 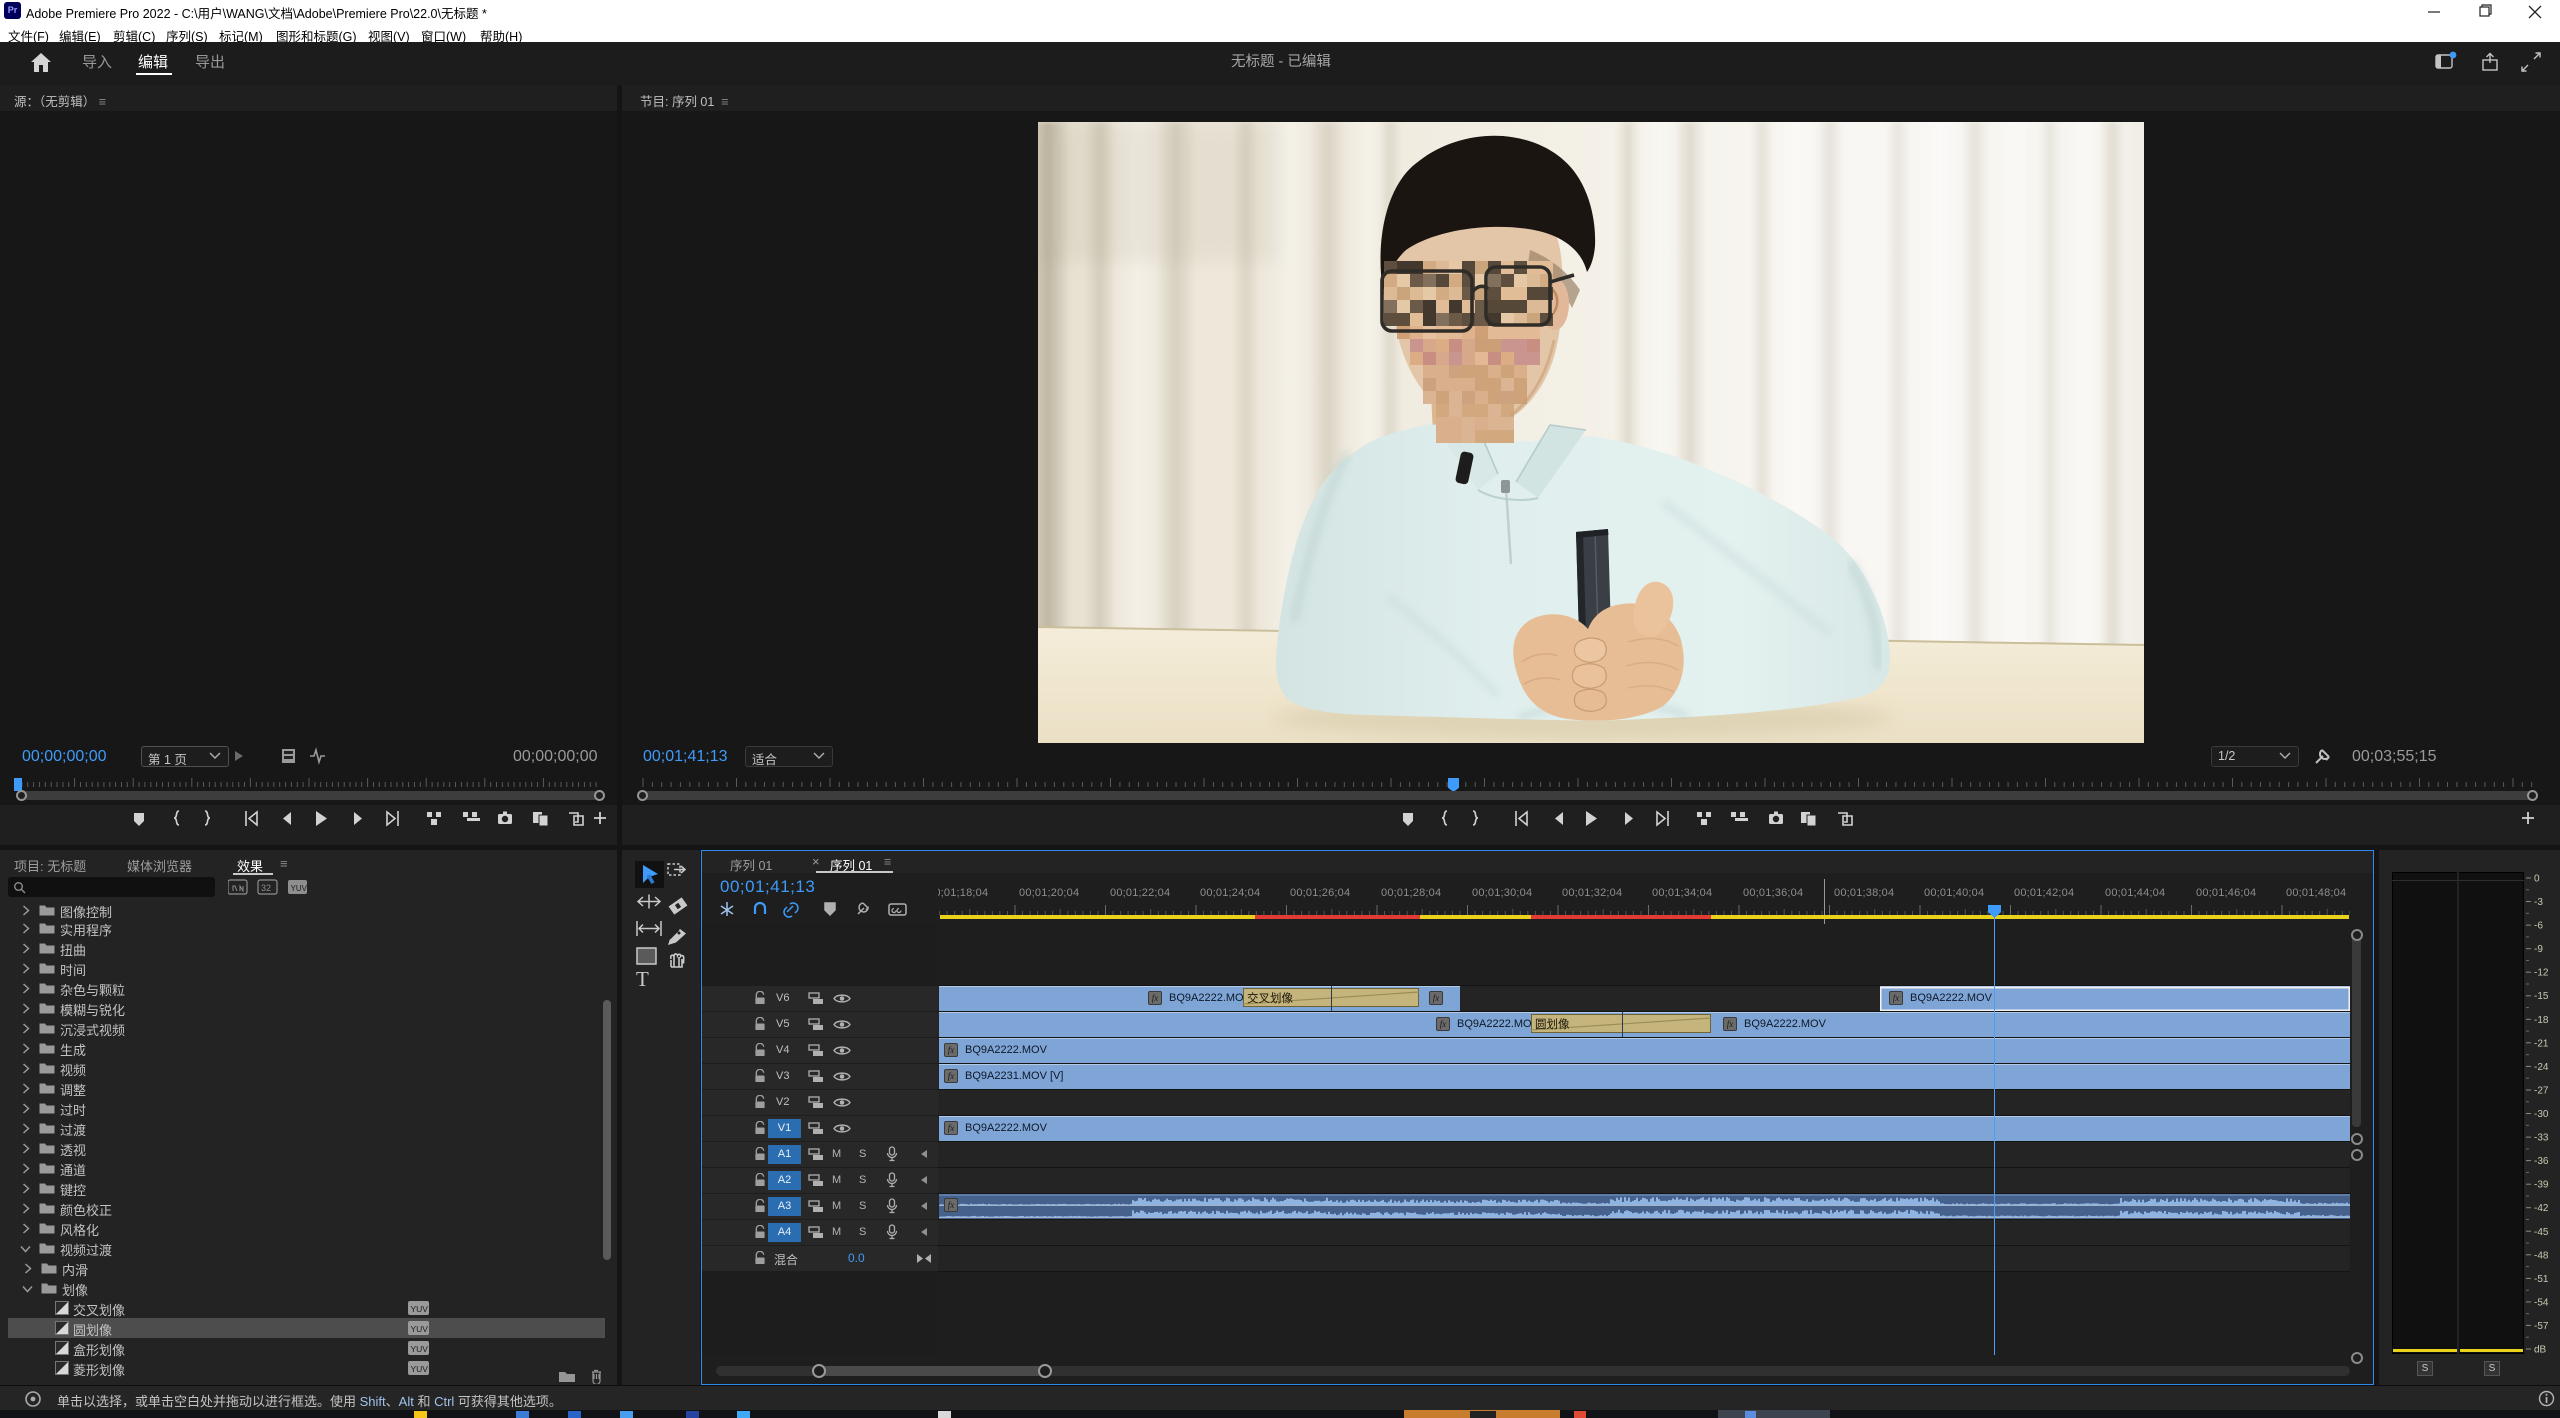 What do you see at coordinates (2537, 879) in the screenshot?
I see `svg-text: 0` at bounding box center [2537, 879].